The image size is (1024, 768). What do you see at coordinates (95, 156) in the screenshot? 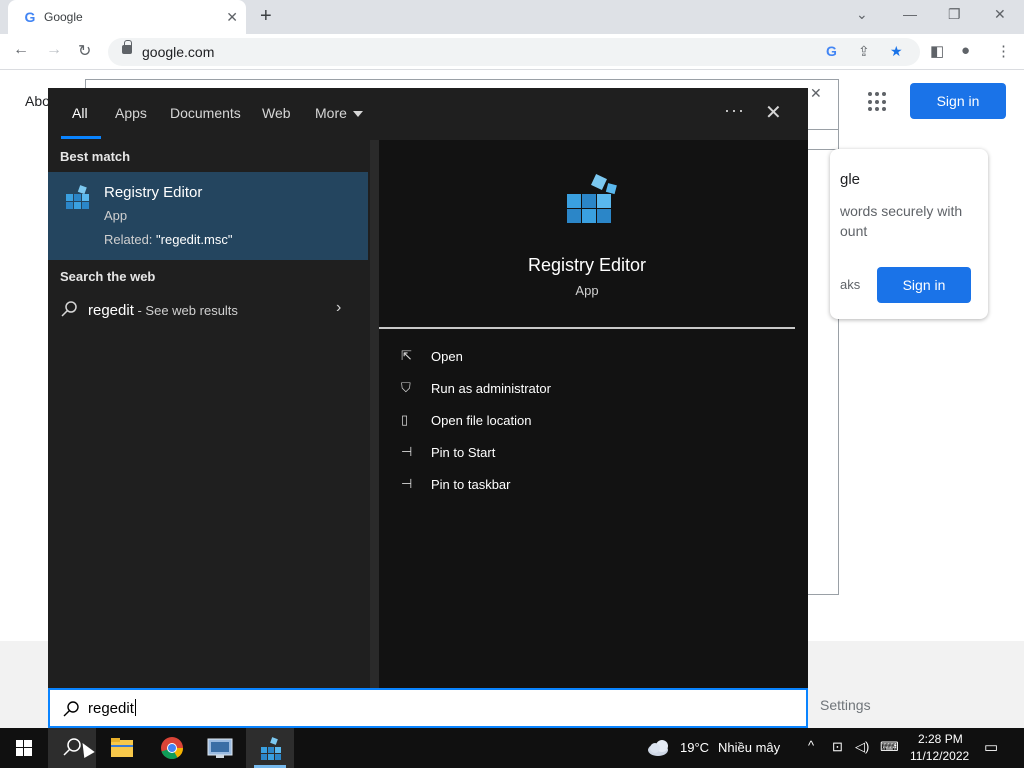
I see `best-match-heading: Best match` at bounding box center [95, 156].